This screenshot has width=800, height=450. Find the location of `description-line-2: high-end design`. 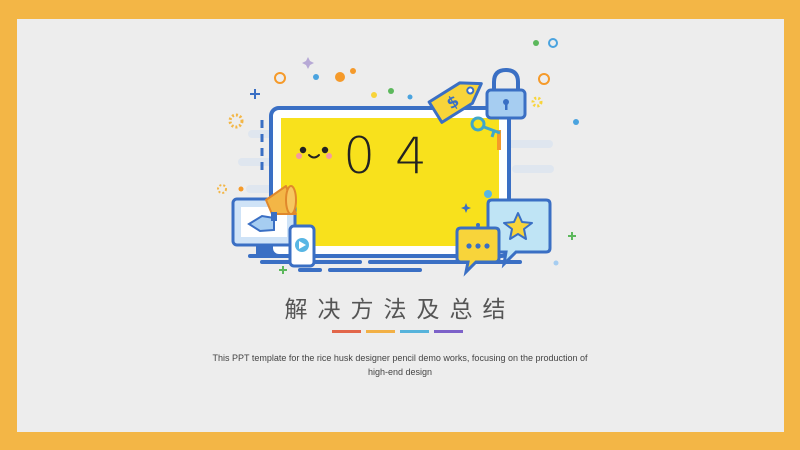

description-line-2: high-end design is located at coordinates (400, 372).